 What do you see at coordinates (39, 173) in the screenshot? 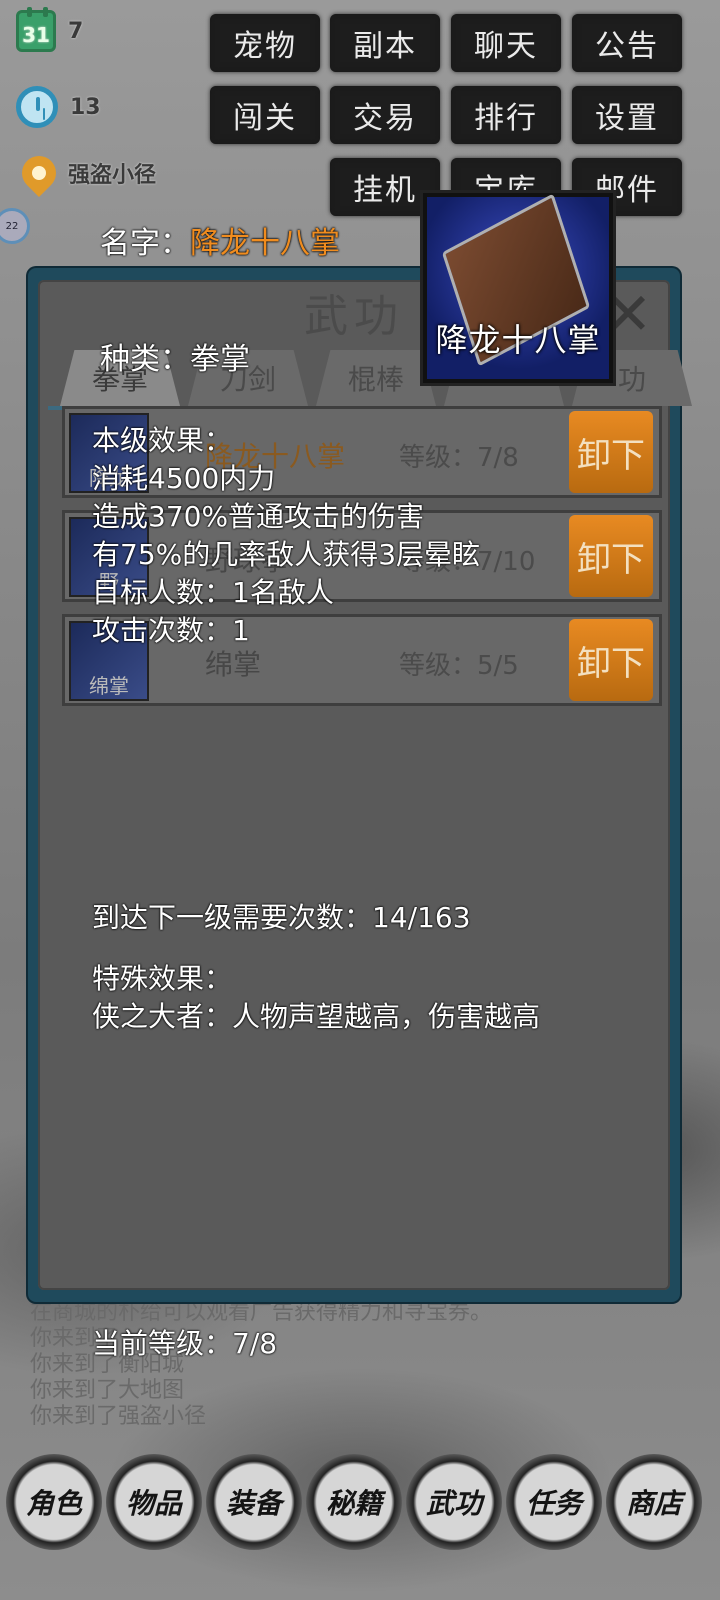
I see `location-pin-icon` at bounding box center [39, 173].